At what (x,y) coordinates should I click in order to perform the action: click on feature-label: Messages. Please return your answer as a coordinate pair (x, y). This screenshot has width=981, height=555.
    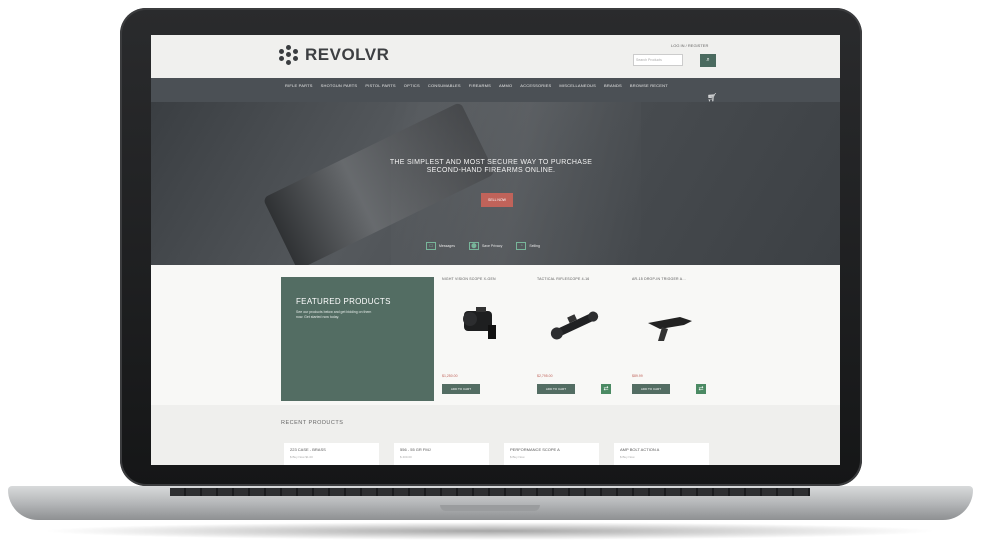
    Looking at the image, I should click on (447, 246).